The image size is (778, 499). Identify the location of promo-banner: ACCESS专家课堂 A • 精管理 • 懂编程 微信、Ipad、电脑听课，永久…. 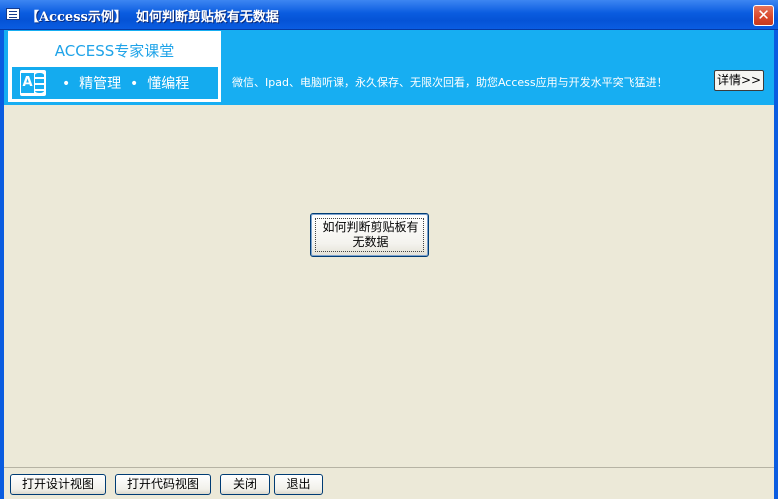
(389, 67).